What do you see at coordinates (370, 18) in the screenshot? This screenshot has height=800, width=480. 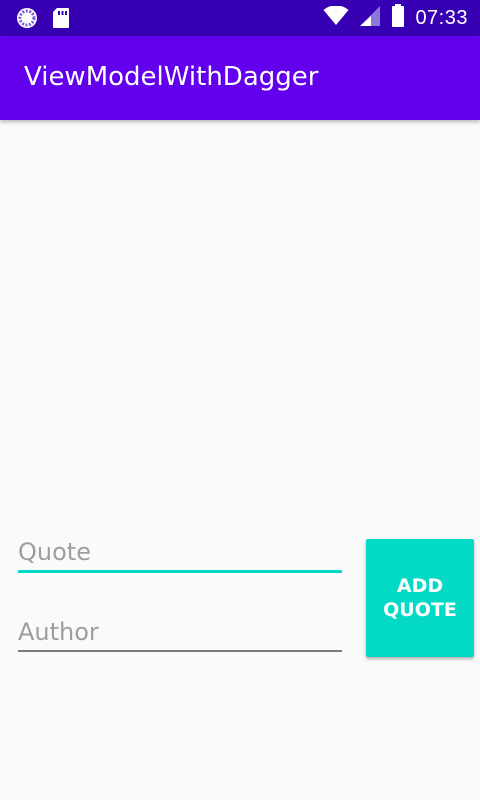 I see `cell-signal-icon` at bounding box center [370, 18].